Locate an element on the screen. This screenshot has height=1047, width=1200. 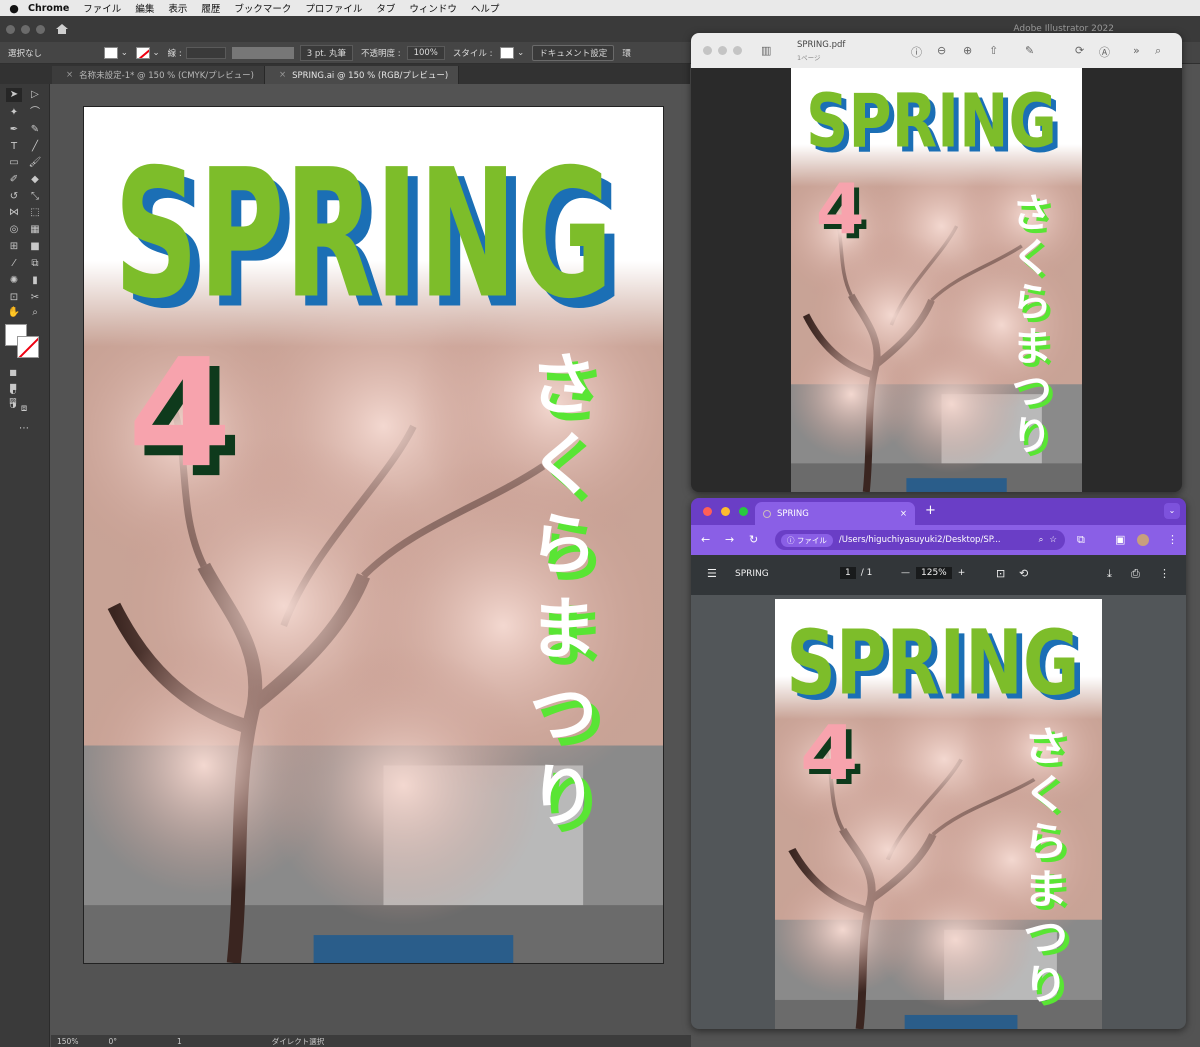
rotate-tool-icon: ↺ is located at coordinates (14, 197).